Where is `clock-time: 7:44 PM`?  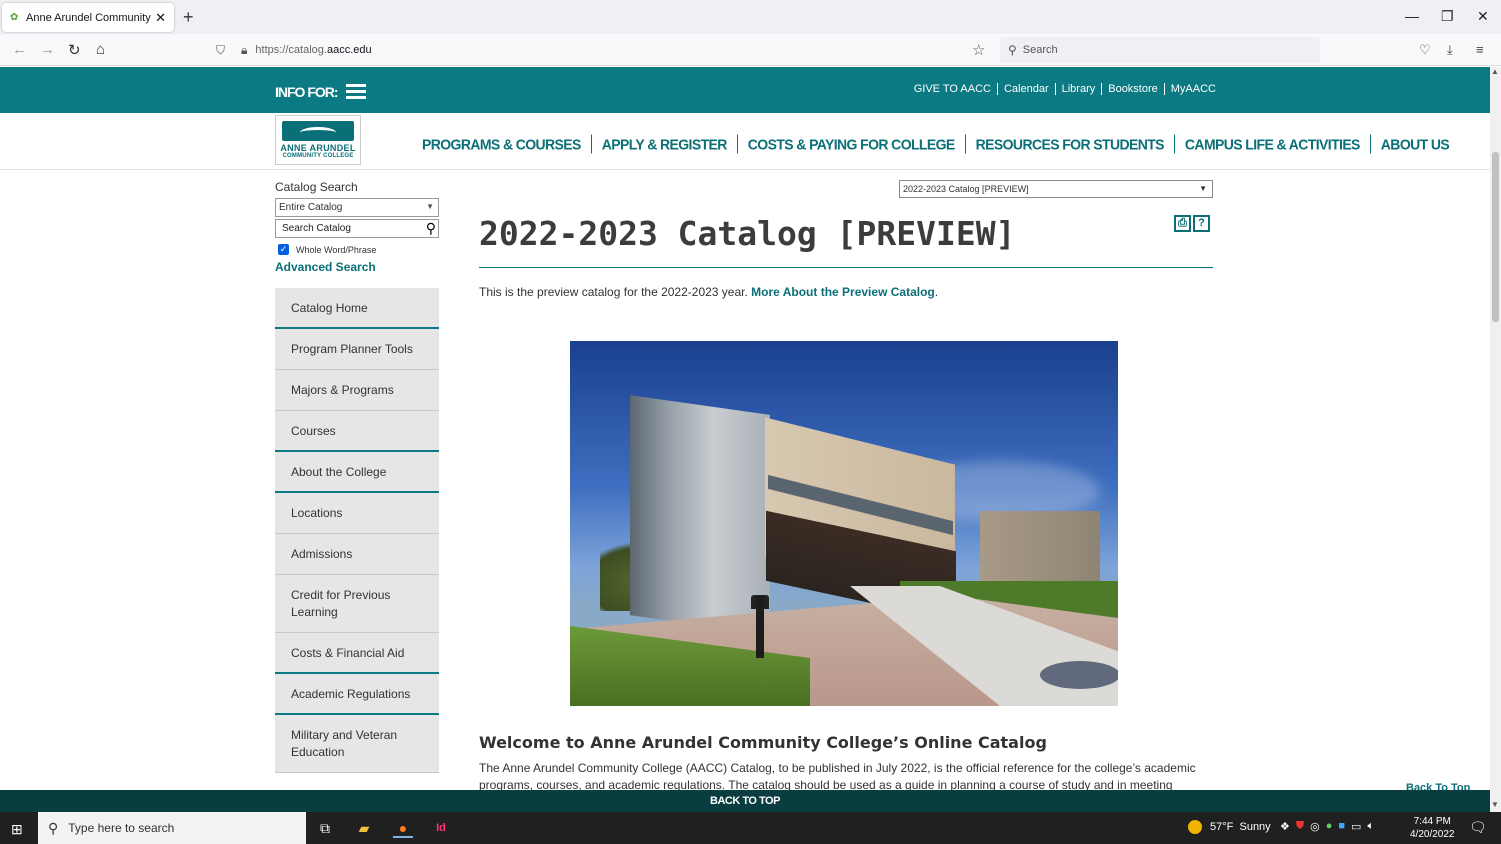 clock-time: 7:44 PM is located at coordinates (1432, 821).